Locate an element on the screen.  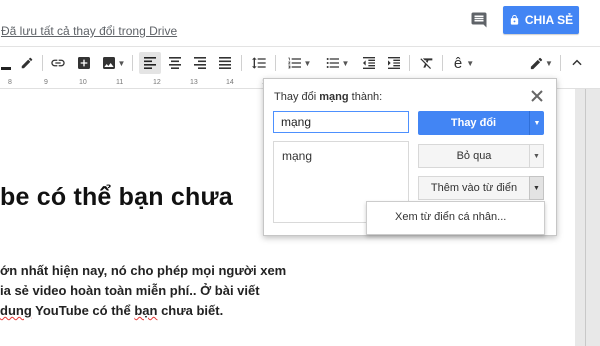
highlight-icon is located at coordinates (27, 63).